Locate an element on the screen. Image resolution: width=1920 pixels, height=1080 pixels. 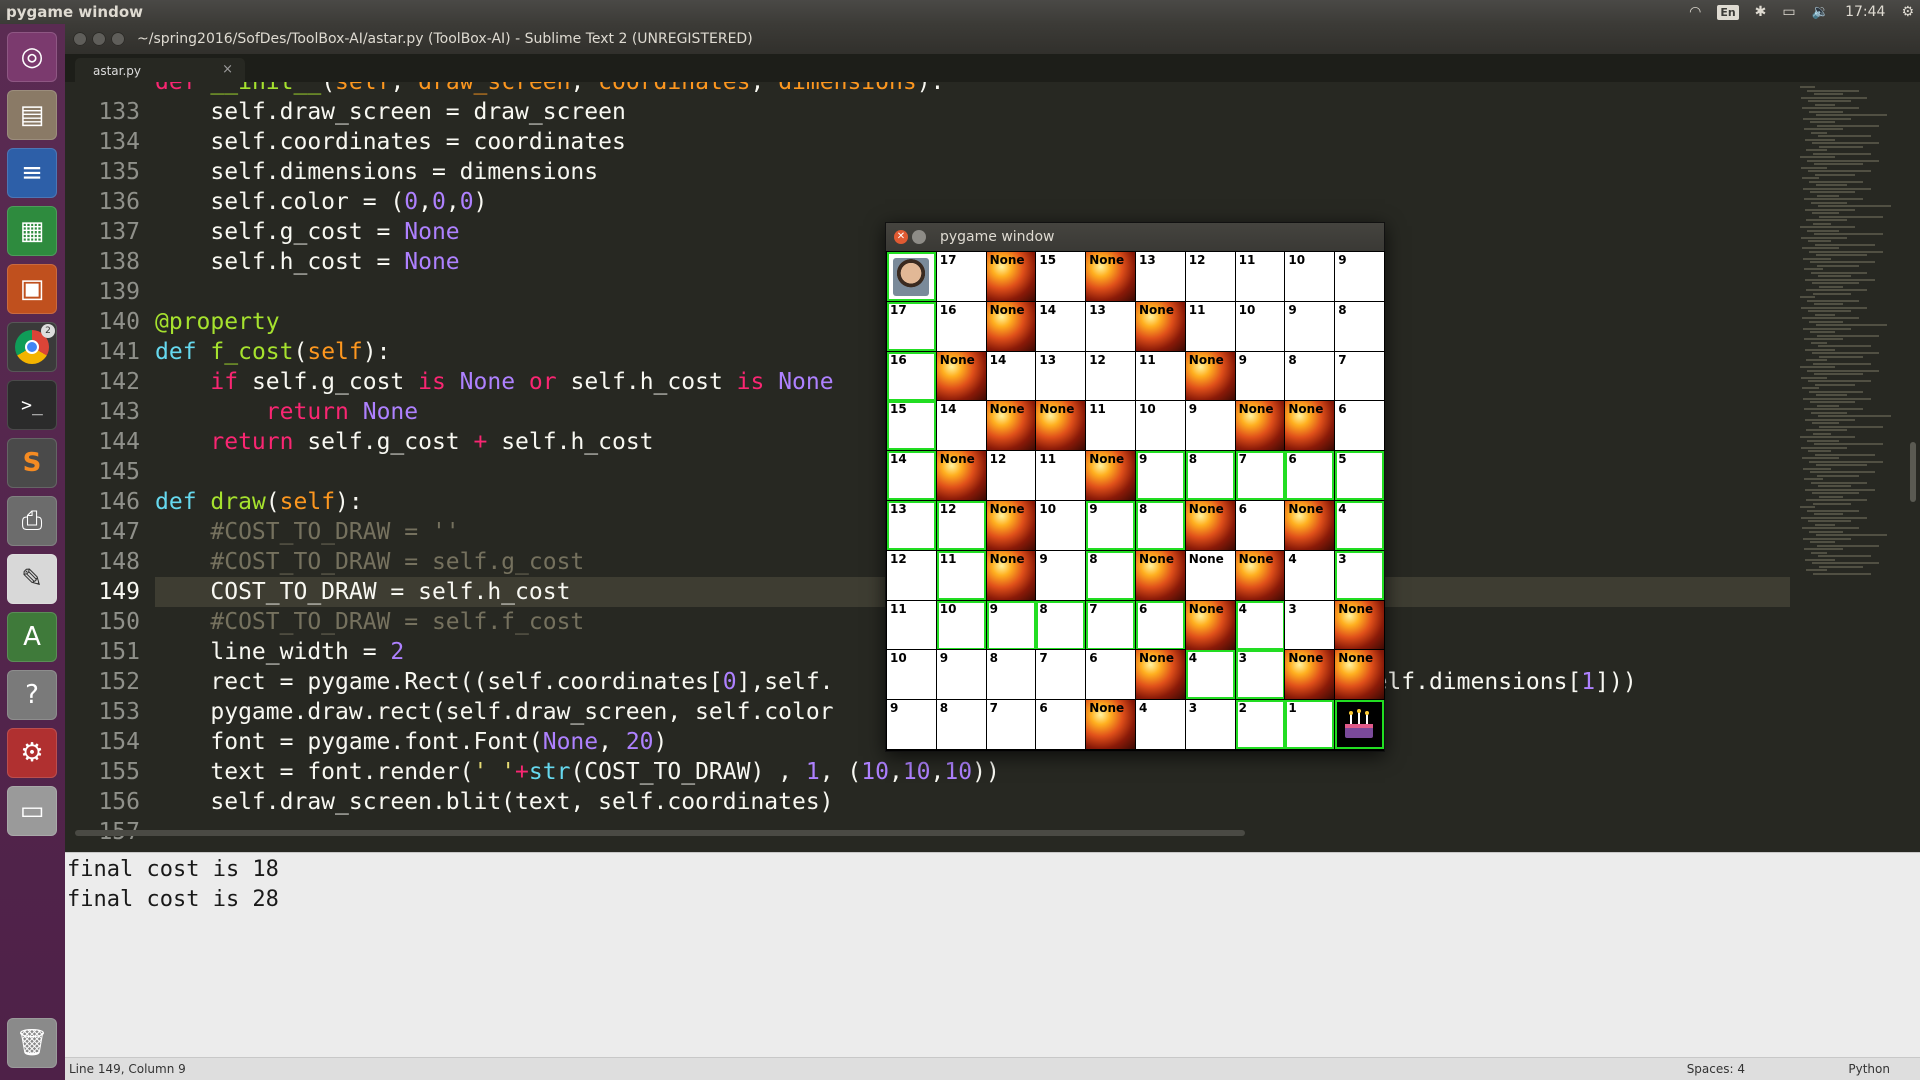
ubuntu-dash-icon: ◎ is located at coordinates (32, 57).